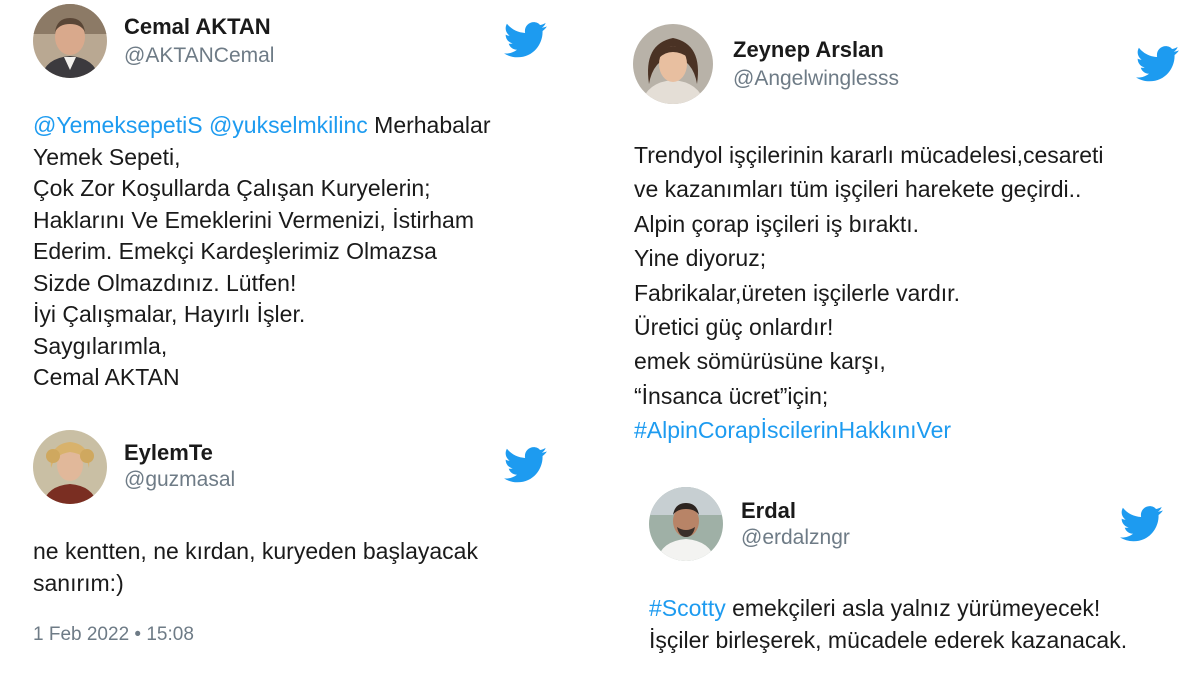 The height and width of the screenshot is (675, 1200). I want to click on text-line: Üretici güç onlardır!, so click(734, 327).